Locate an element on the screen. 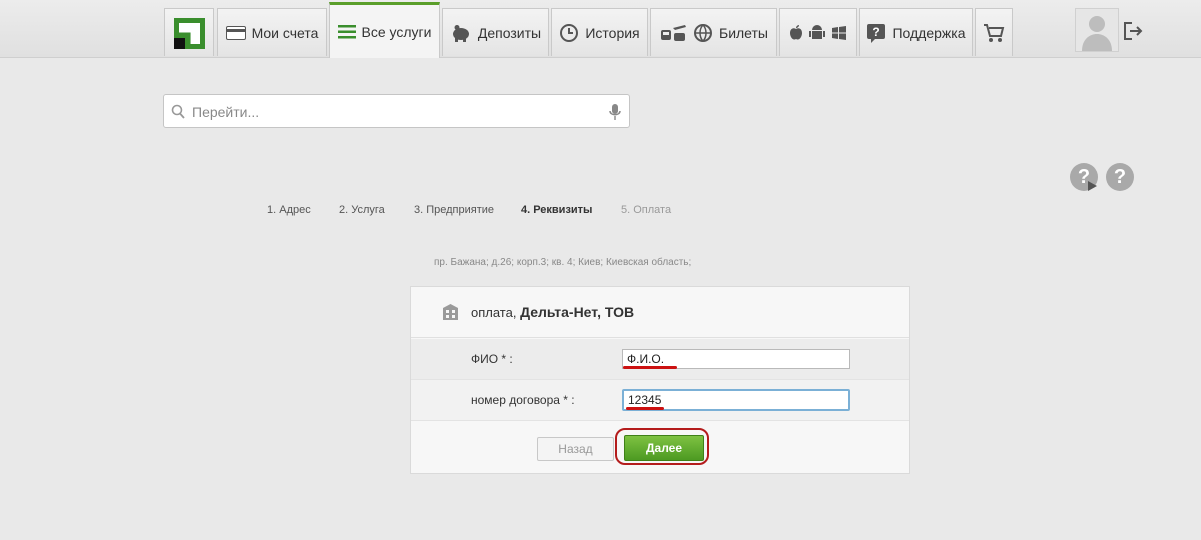 This screenshot has width=1201, height=540. payment-company: Дельта-Нет, ТОВ is located at coordinates (577, 312).